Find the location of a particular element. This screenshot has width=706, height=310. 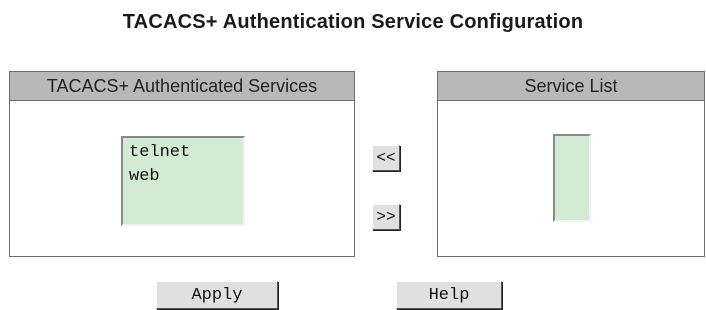

list-item: telnet is located at coordinates (186, 153).